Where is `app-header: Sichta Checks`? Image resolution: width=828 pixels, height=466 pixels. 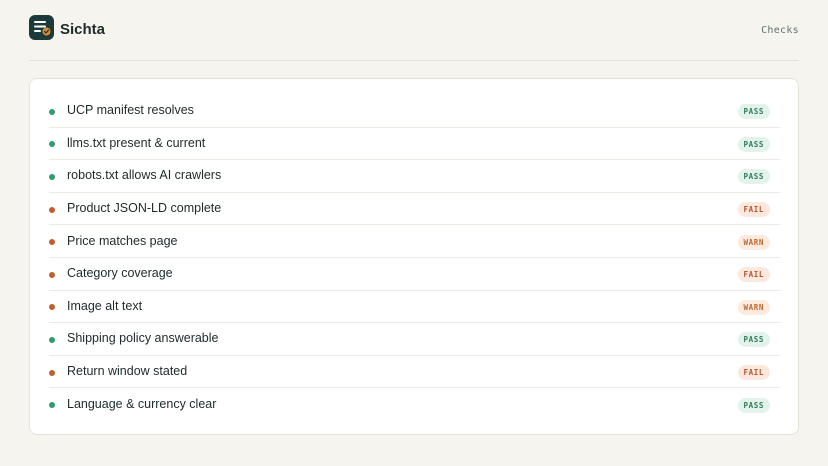 app-header: Sichta Checks is located at coordinates (414, 30).